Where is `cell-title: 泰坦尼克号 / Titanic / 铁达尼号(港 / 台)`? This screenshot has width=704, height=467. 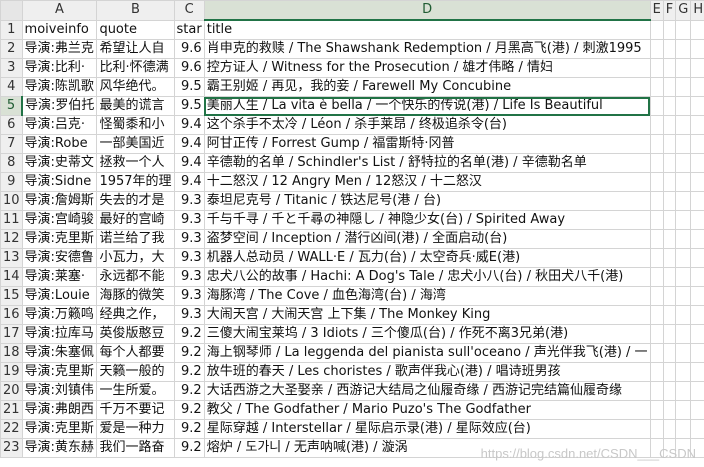 cell-title: 泰坦尼克号 / Titanic / 铁达尼号(港 / 台) is located at coordinates (427, 201).